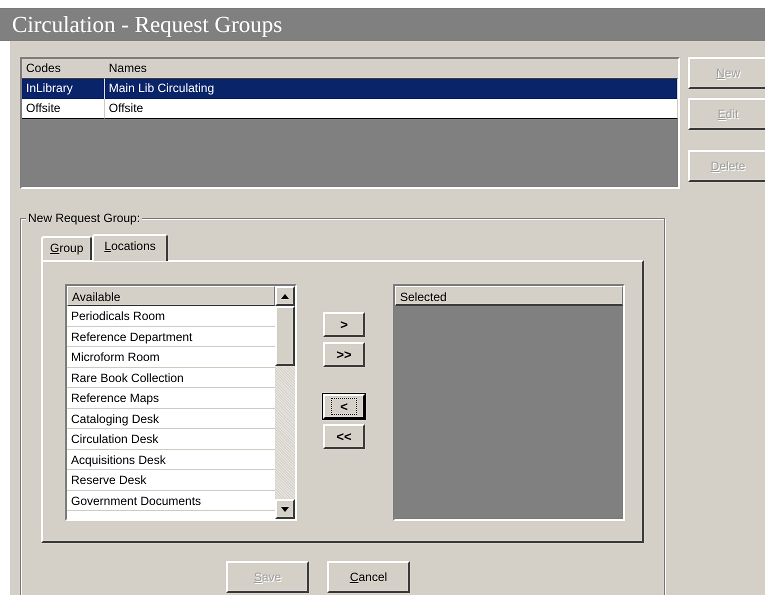 The image size is (765, 595). I want to click on list-item: Cataloging Desk, so click(171, 418).